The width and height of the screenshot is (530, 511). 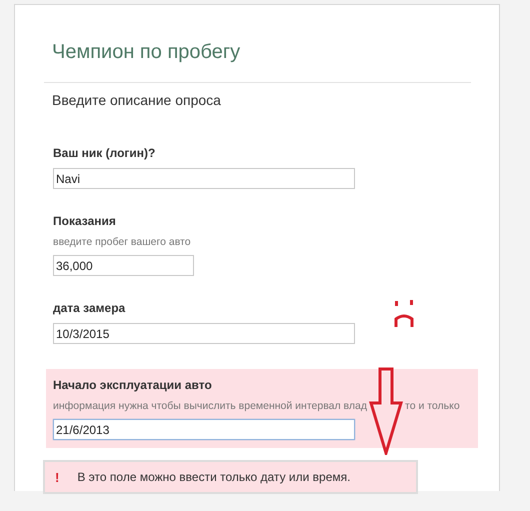 I want to click on question-label: Начало эксплуатации авто, so click(x=133, y=385).